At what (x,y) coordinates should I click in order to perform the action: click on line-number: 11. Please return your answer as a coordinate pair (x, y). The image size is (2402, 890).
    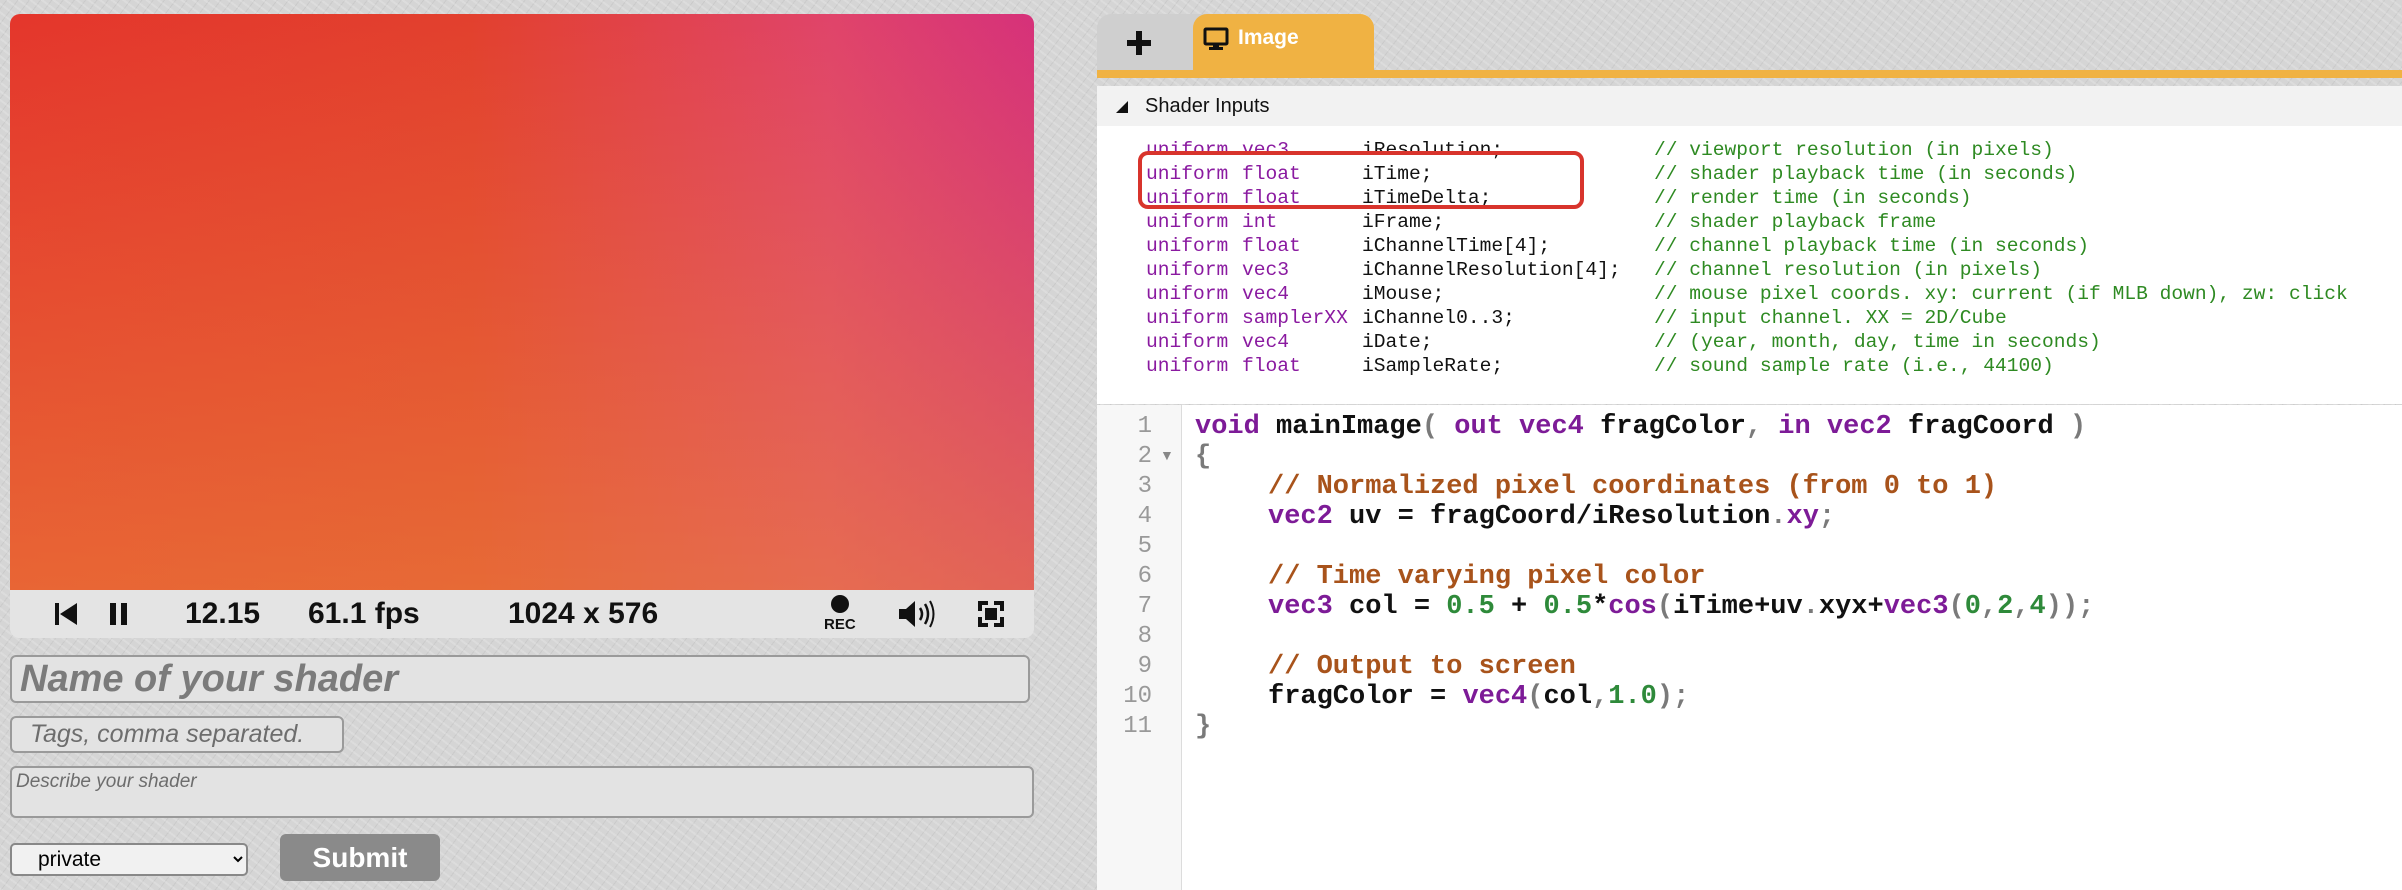
    Looking at the image, I should click on (1137, 726).